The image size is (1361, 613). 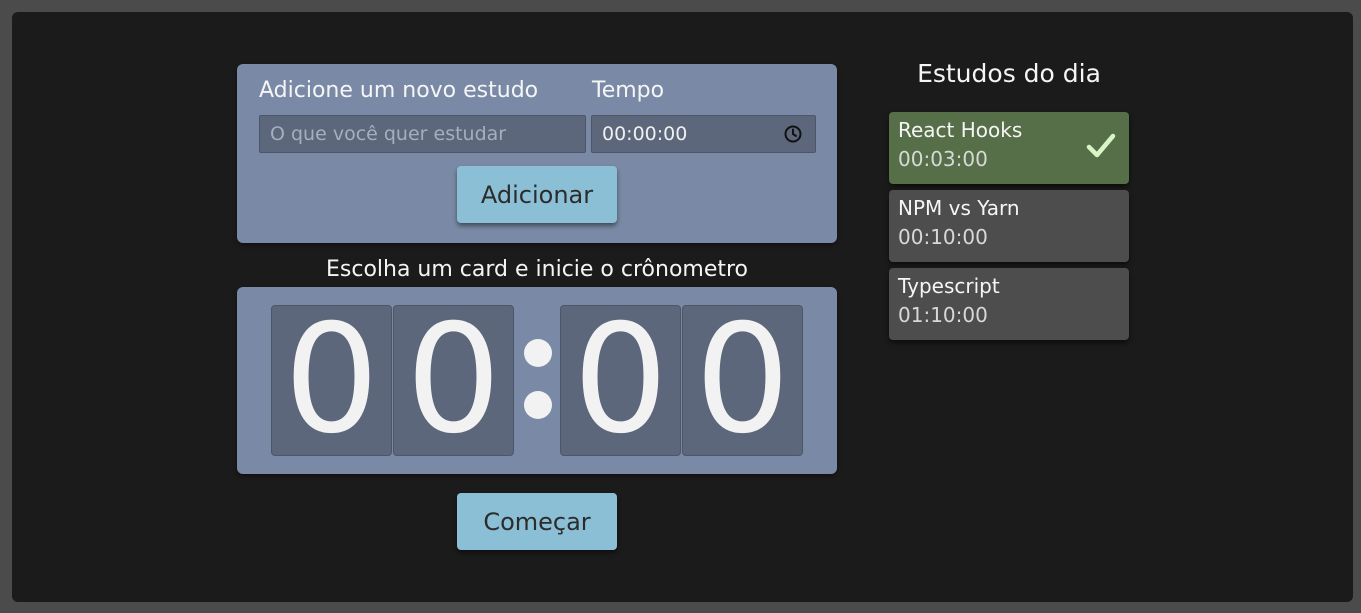 What do you see at coordinates (422, 134) in the screenshot?
I see `study-input` at bounding box center [422, 134].